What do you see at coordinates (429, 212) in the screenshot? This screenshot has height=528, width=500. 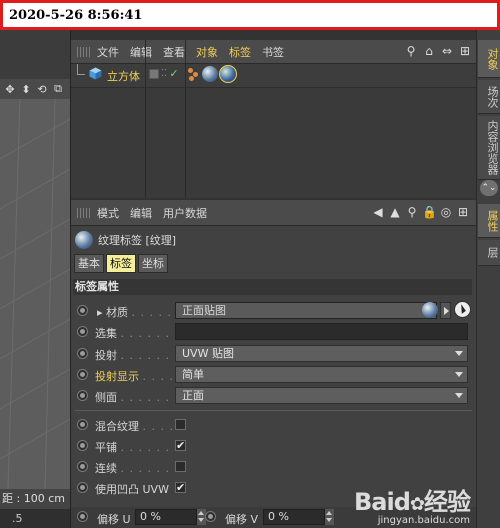 I see `lock-icon: 🔒` at bounding box center [429, 212].